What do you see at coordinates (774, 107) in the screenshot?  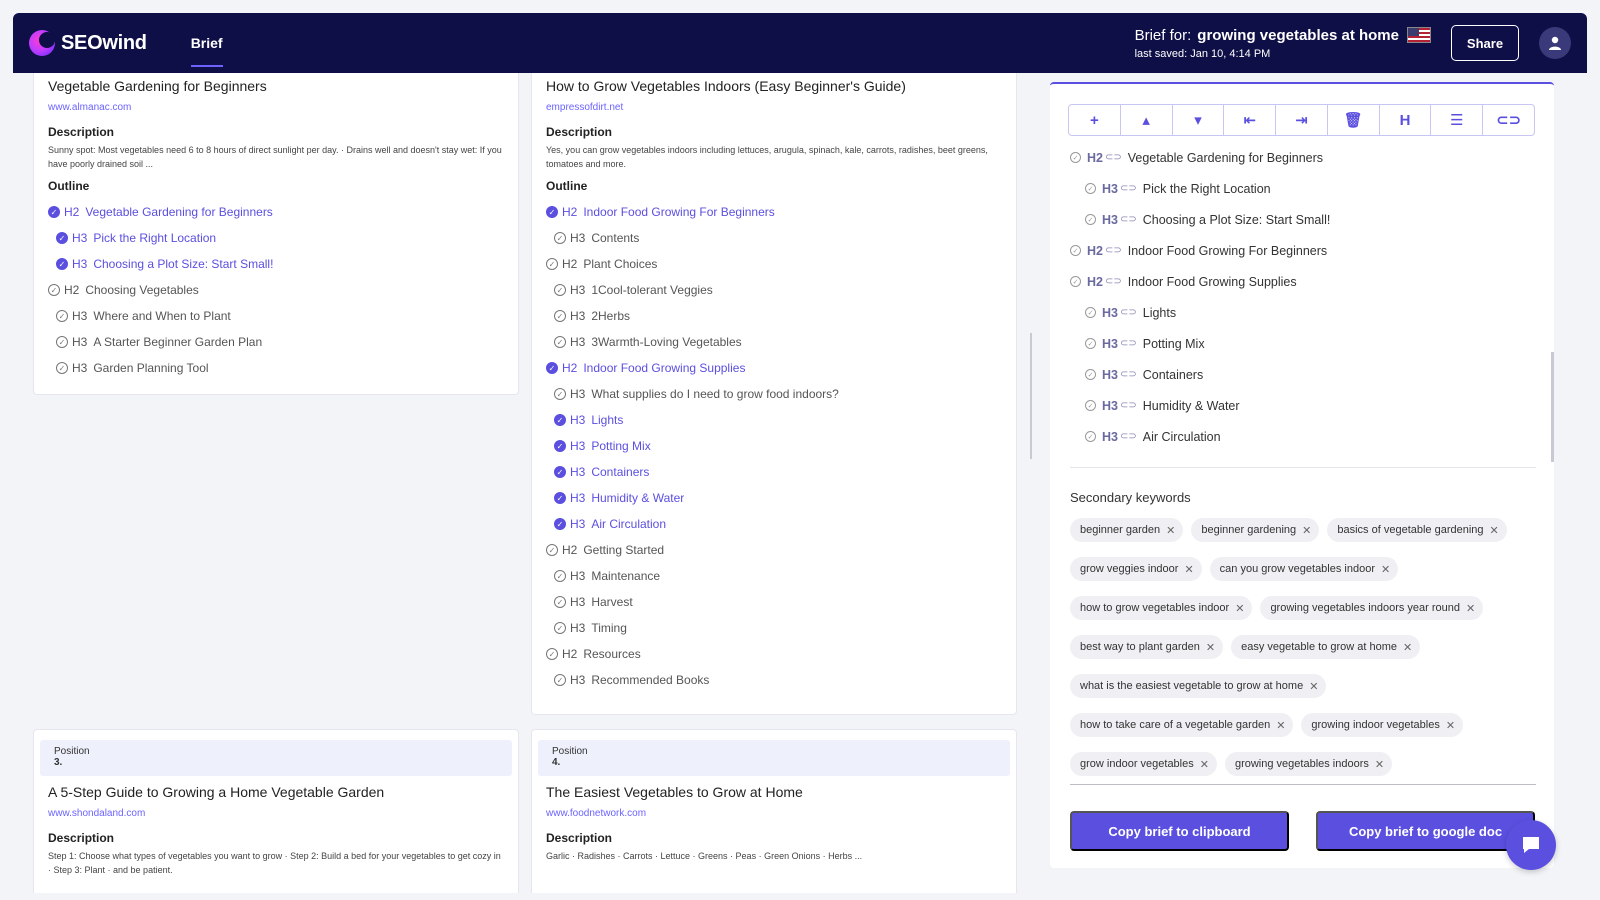 I see `result-url: empressofdirt.net` at bounding box center [774, 107].